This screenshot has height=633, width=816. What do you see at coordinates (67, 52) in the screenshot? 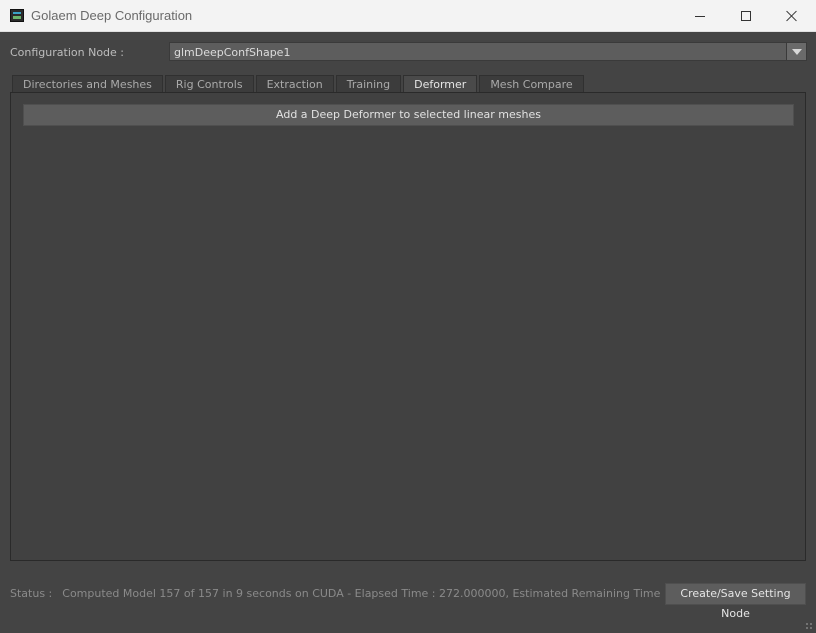
I see `configuration-node-label: Configuration Node :` at bounding box center [67, 52].